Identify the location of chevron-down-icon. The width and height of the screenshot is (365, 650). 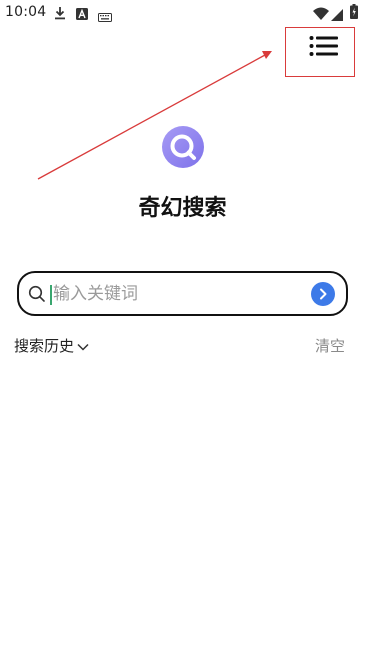
(83, 345).